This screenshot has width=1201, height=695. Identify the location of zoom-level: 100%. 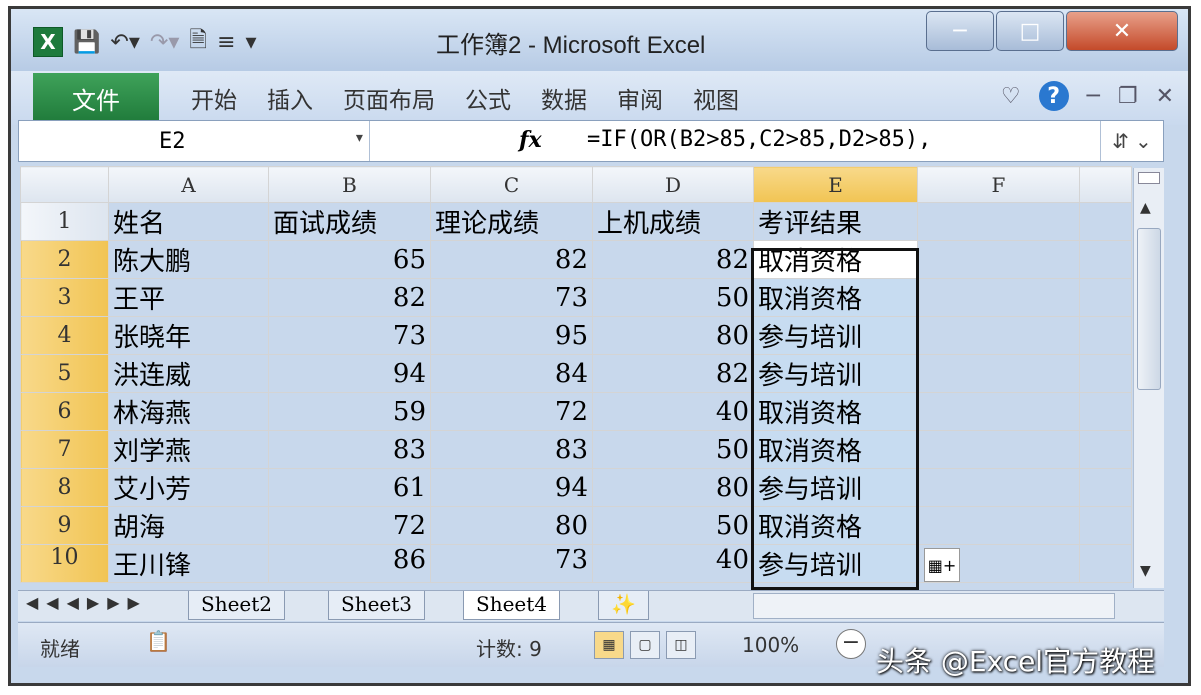
(770, 645).